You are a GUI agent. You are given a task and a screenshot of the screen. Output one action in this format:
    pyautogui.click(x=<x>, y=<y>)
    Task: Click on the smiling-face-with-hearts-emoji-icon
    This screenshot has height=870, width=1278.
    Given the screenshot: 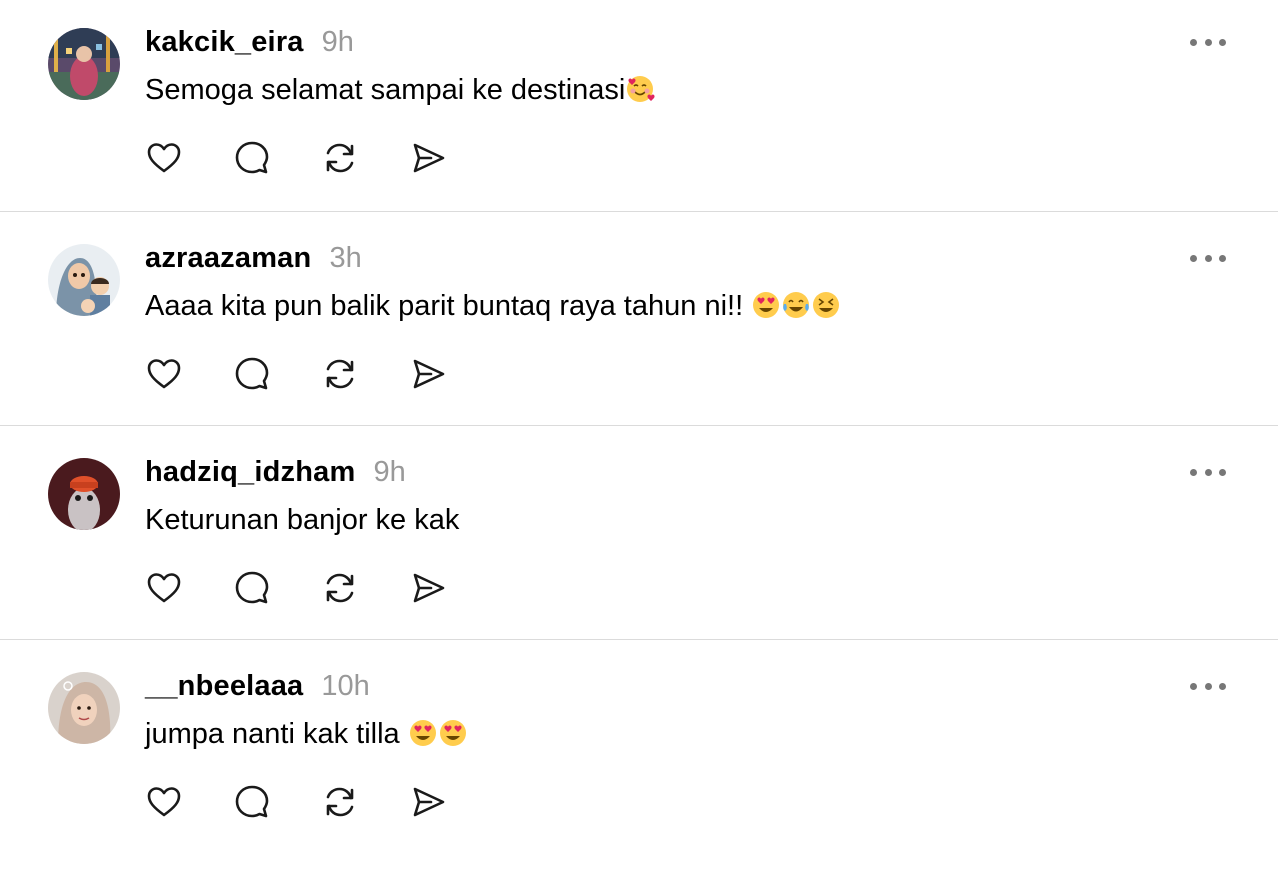 What is the action you would take?
    pyautogui.click(x=641, y=89)
    